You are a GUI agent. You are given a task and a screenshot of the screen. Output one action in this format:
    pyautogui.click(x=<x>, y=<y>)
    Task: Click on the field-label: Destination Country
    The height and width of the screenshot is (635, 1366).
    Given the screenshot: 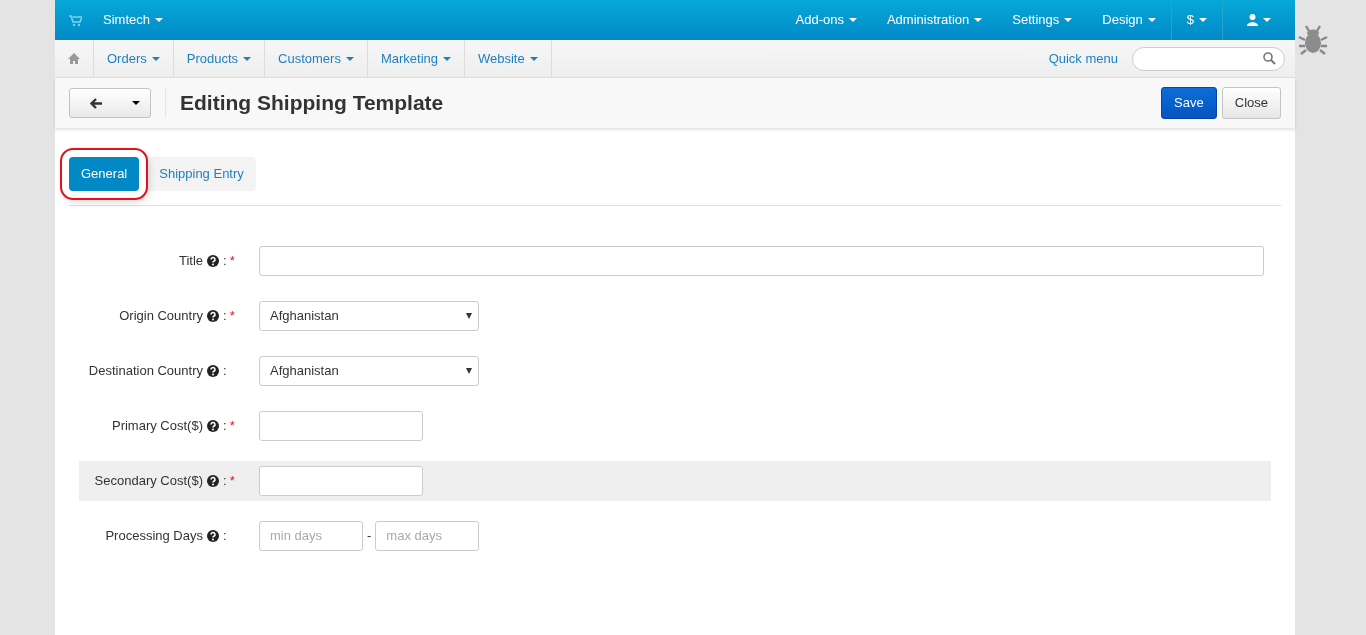 What is the action you would take?
    pyautogui.click(x=145, y=370)
    